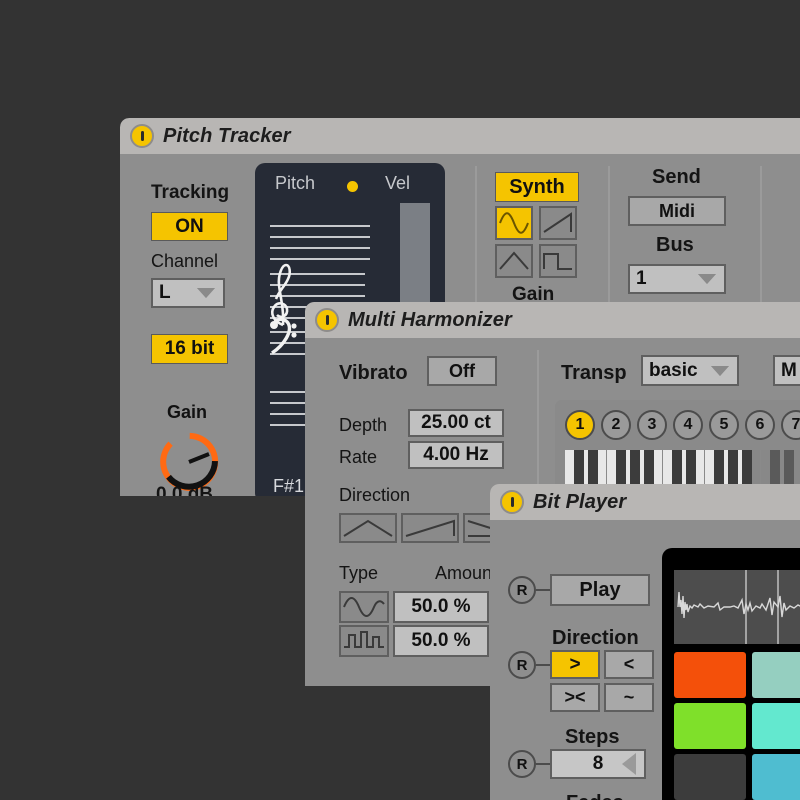 The image size is (800, 800). What do you see at coordinates (441, 641) in the screenshot?
I see `amount-value-2: 50.0 %` at bounding box center [441, 641].